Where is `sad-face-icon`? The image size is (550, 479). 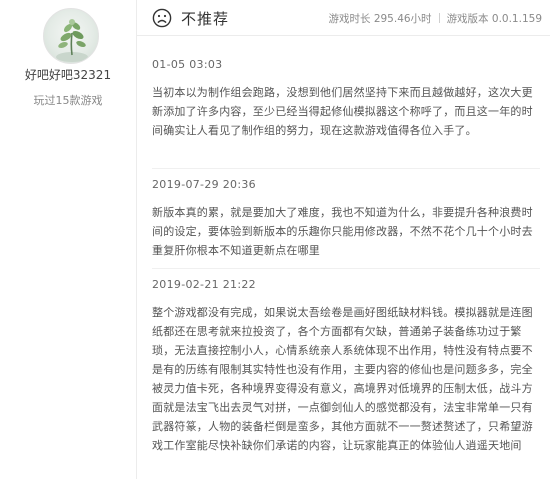
sad-face-icon is located at coordinates (162, 18).